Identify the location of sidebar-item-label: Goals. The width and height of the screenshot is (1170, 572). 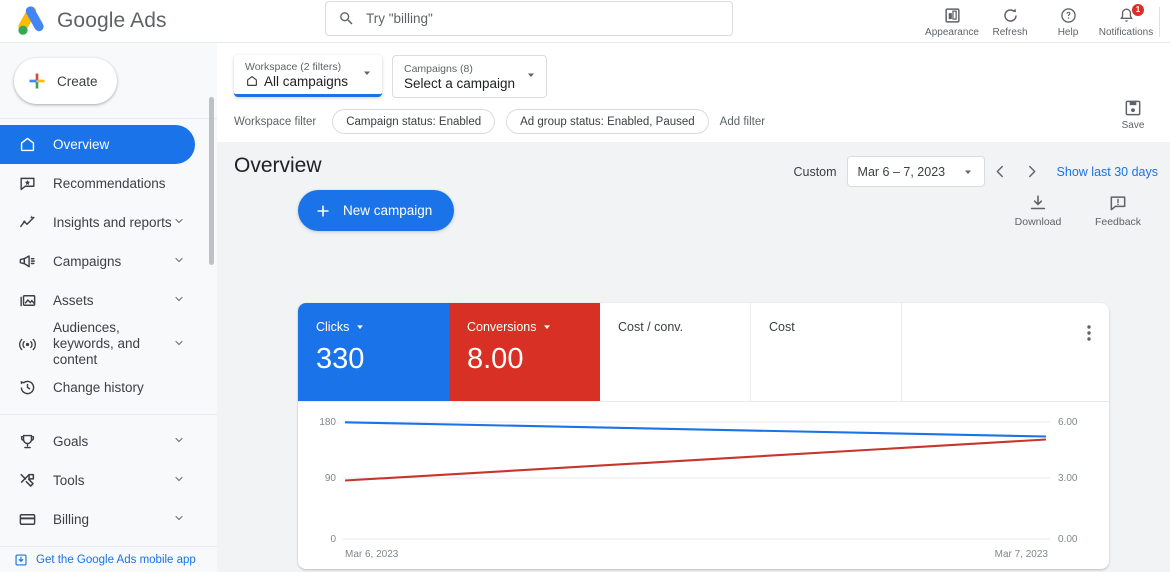
(71, 441).